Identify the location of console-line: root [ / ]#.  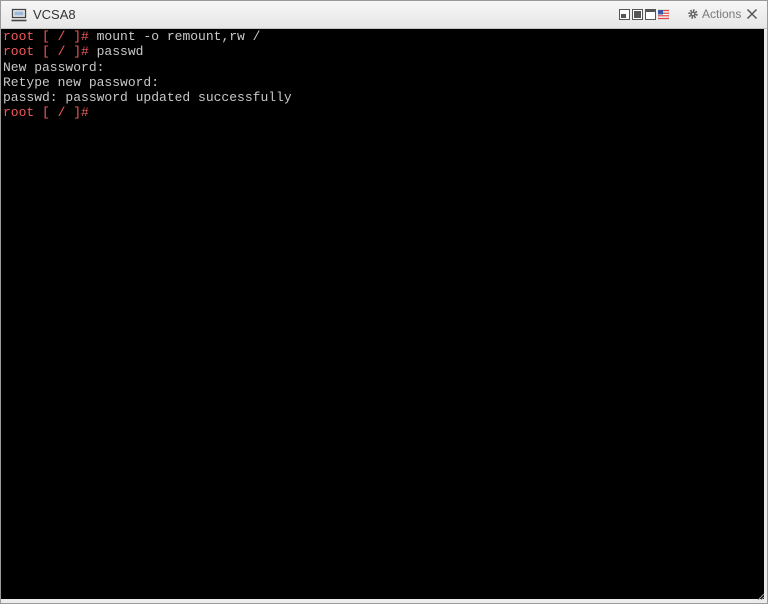
(382, 112).